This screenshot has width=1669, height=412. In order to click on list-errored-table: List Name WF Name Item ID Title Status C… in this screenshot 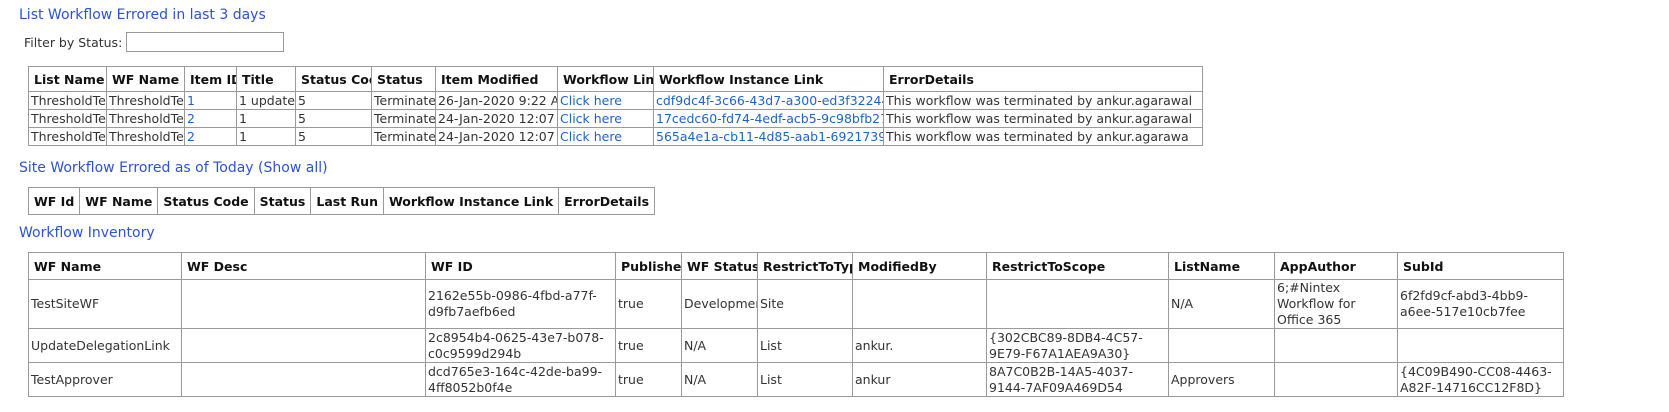, I will do `click(615, 106)`.